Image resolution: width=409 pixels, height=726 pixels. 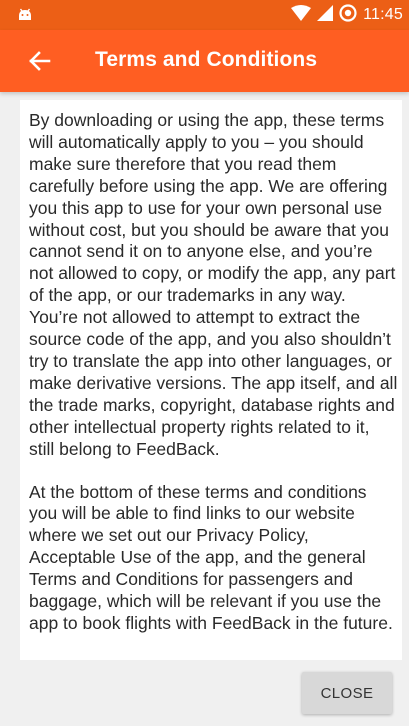 I want to click on app-bar: Terms and Conditions, so click(x=204, y=61).